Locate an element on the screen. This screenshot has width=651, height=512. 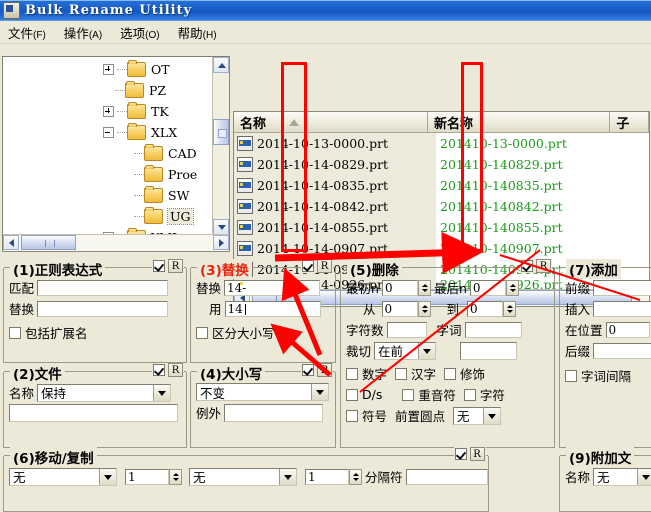
expander-minus-icon is located at coordinates (108, 132).